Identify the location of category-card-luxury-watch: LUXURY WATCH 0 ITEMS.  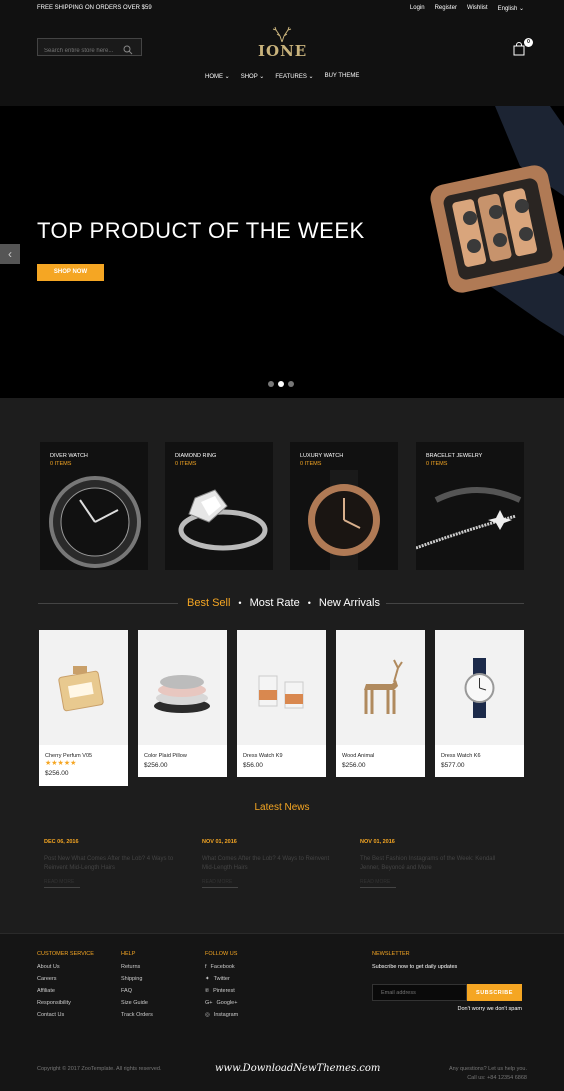
(344, 506).